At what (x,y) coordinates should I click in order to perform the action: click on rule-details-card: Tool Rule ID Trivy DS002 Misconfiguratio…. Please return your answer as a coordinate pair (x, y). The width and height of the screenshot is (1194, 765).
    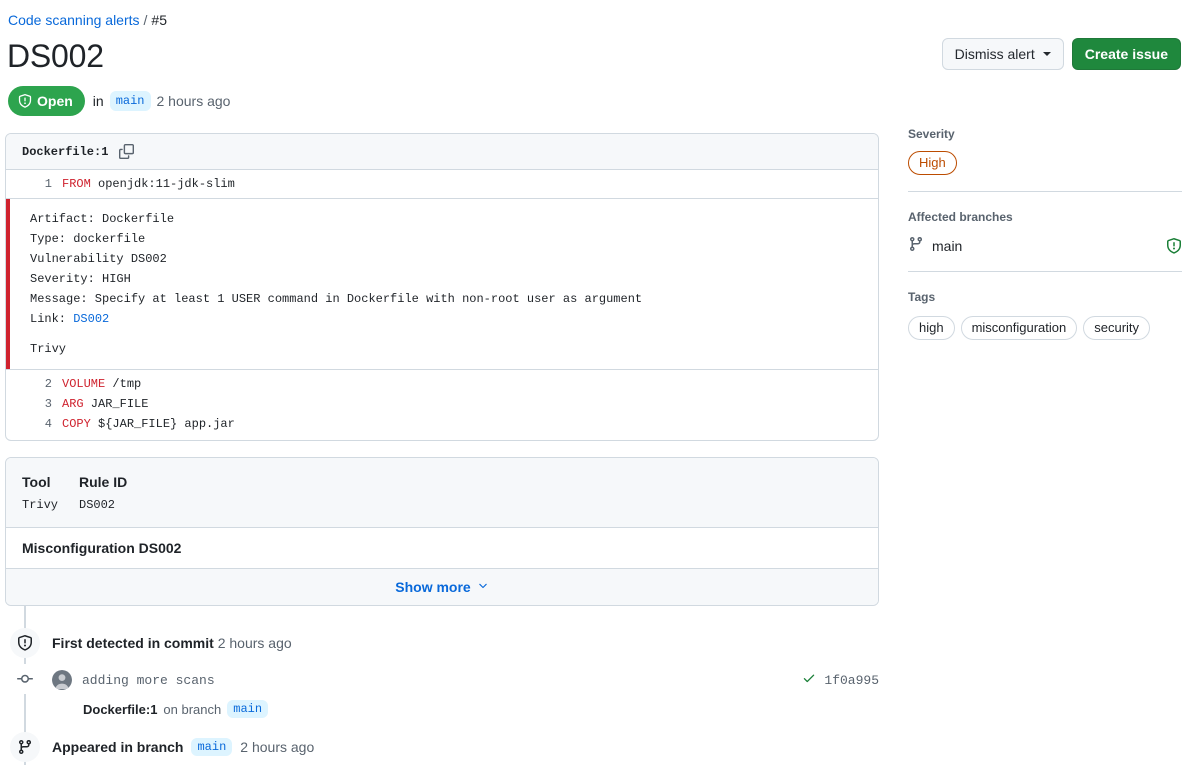
    Looking at the image, I should click on (442, 531).